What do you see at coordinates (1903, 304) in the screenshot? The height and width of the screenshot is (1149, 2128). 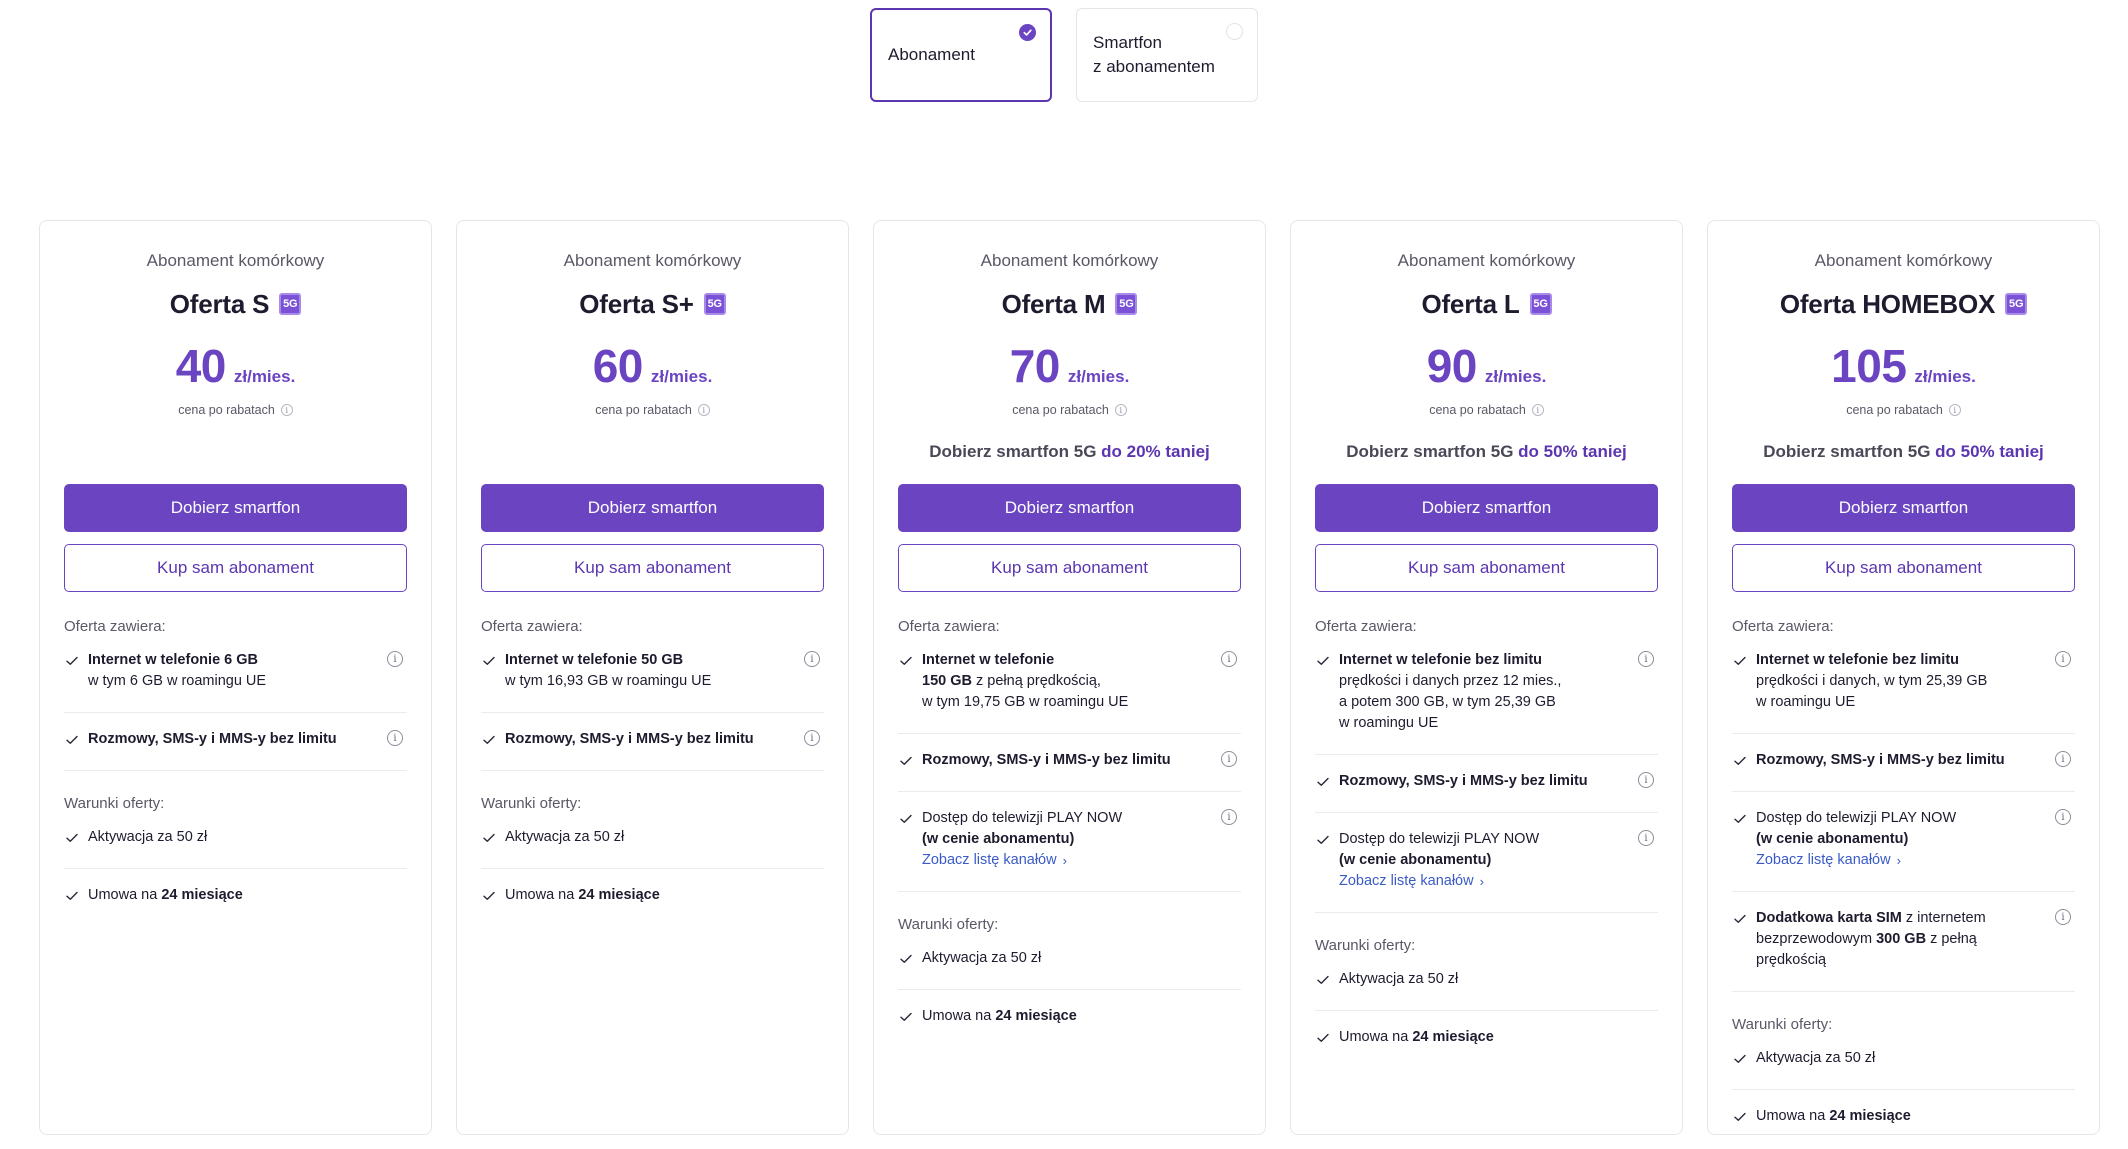 I see `card-title-row: Oferta HOMEBOX 5G` at bounding box center [1903, 304].